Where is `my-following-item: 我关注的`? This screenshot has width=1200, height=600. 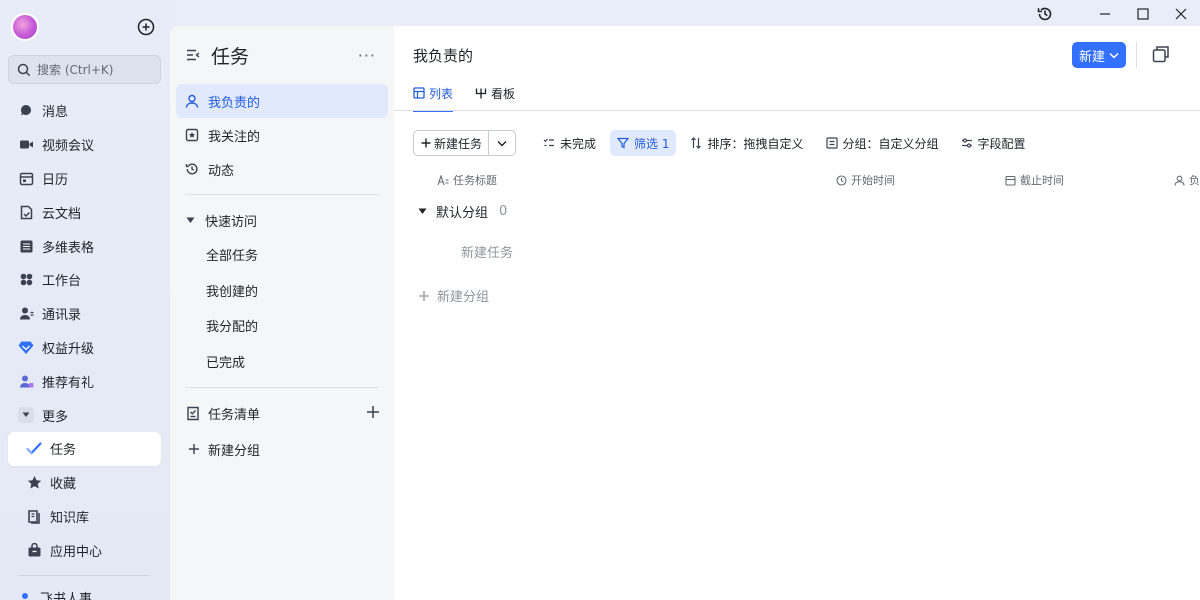
my-following-item: 我关注的 is located at coordinates (282, 135).